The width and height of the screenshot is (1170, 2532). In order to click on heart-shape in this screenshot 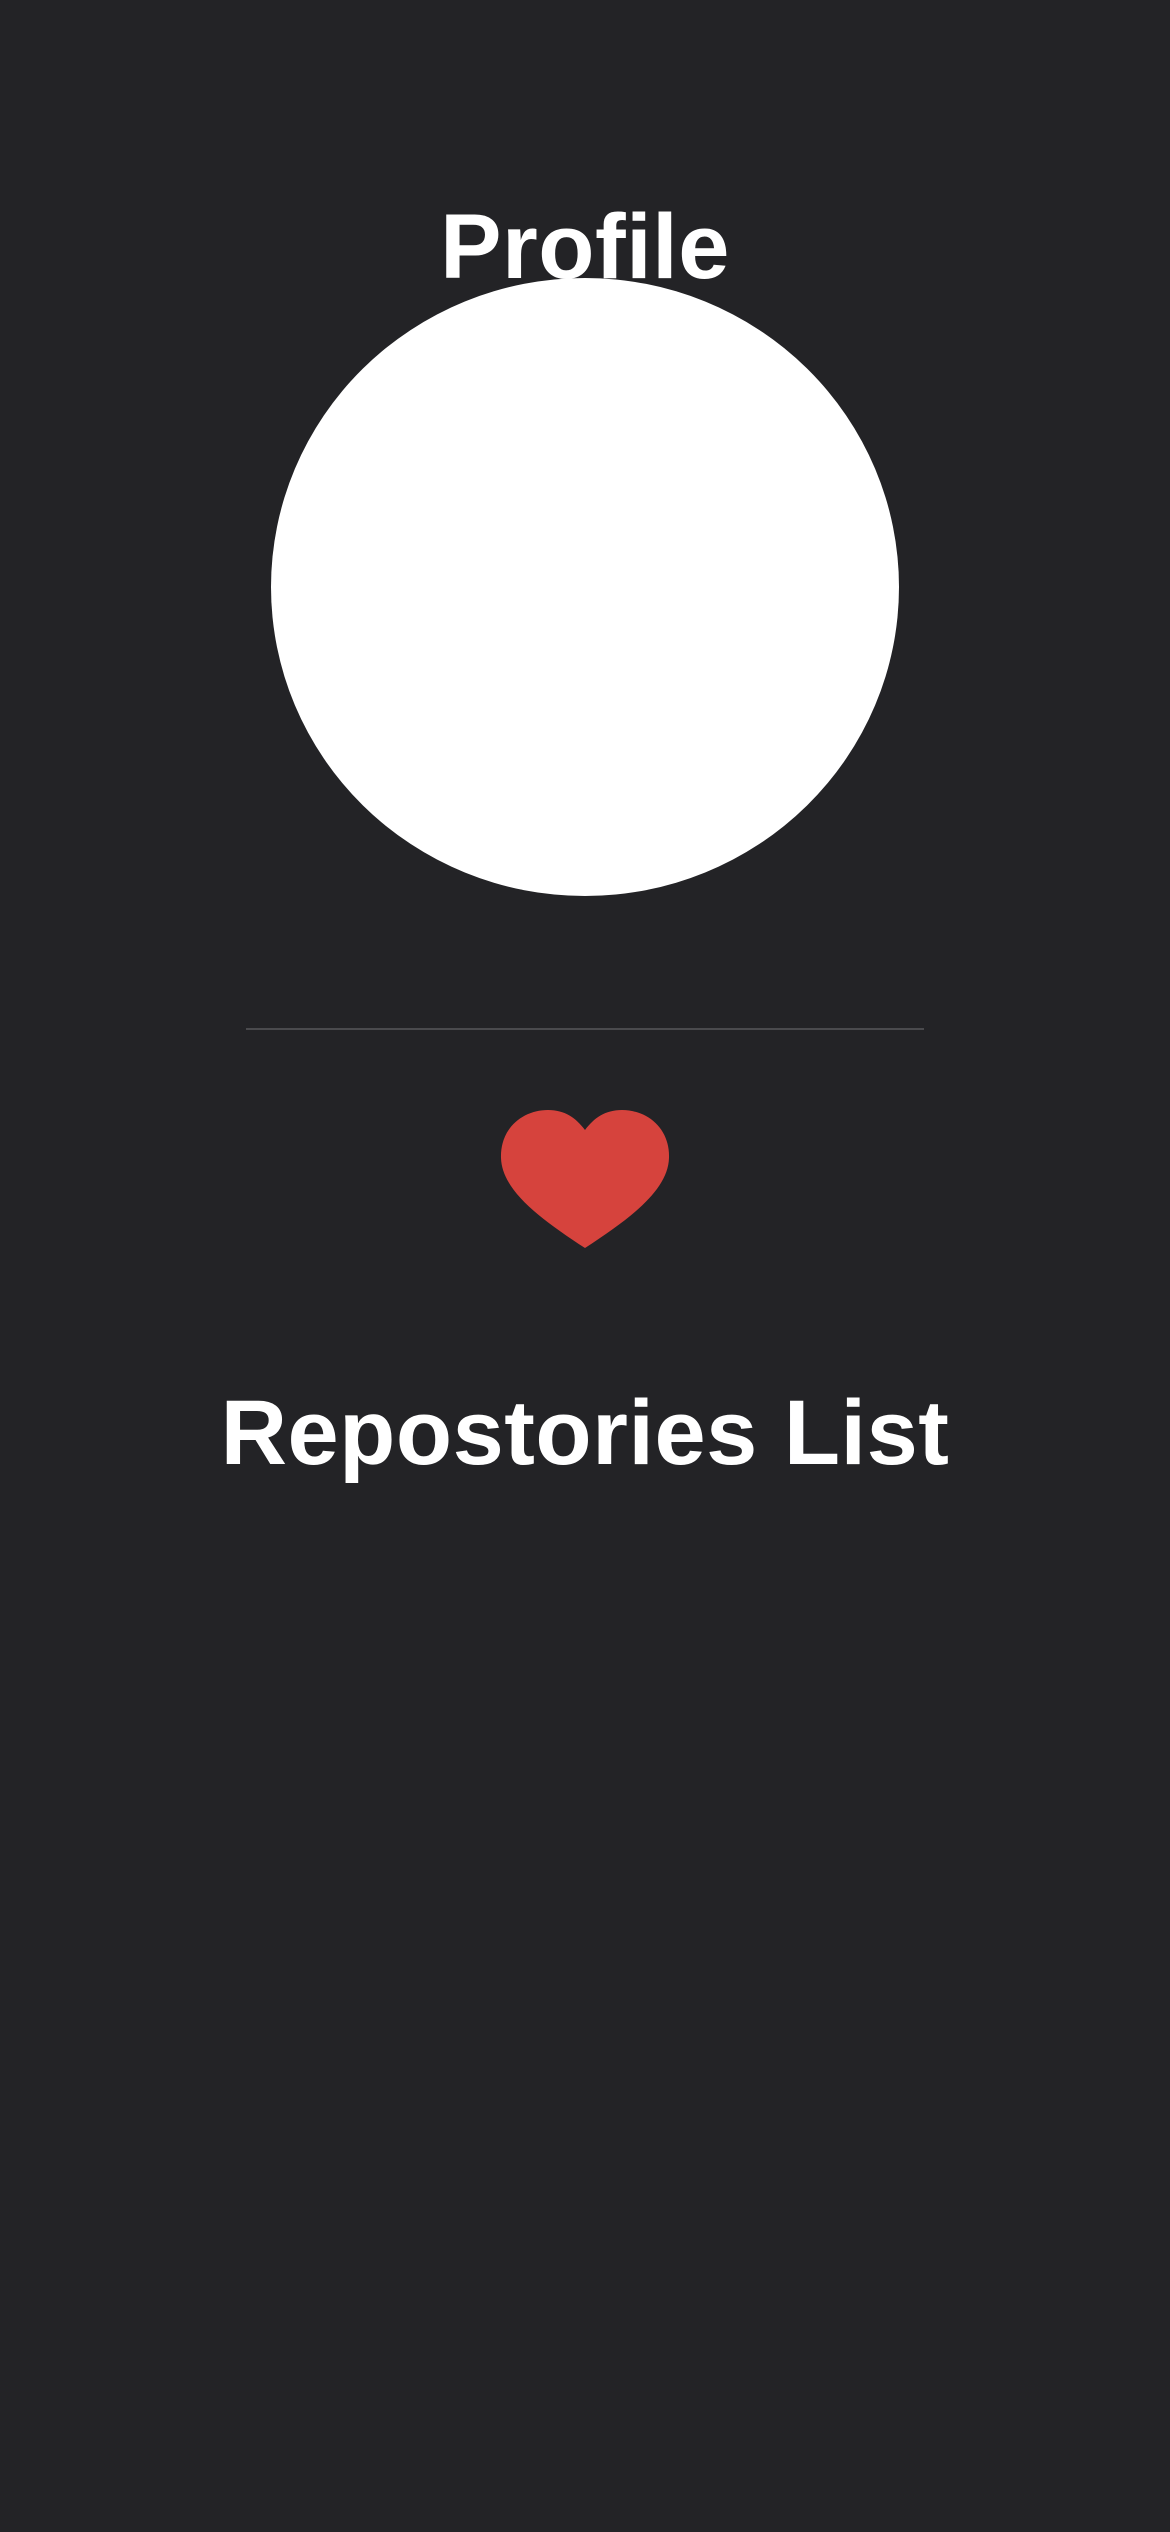, I will do `click(585, 1179)`.